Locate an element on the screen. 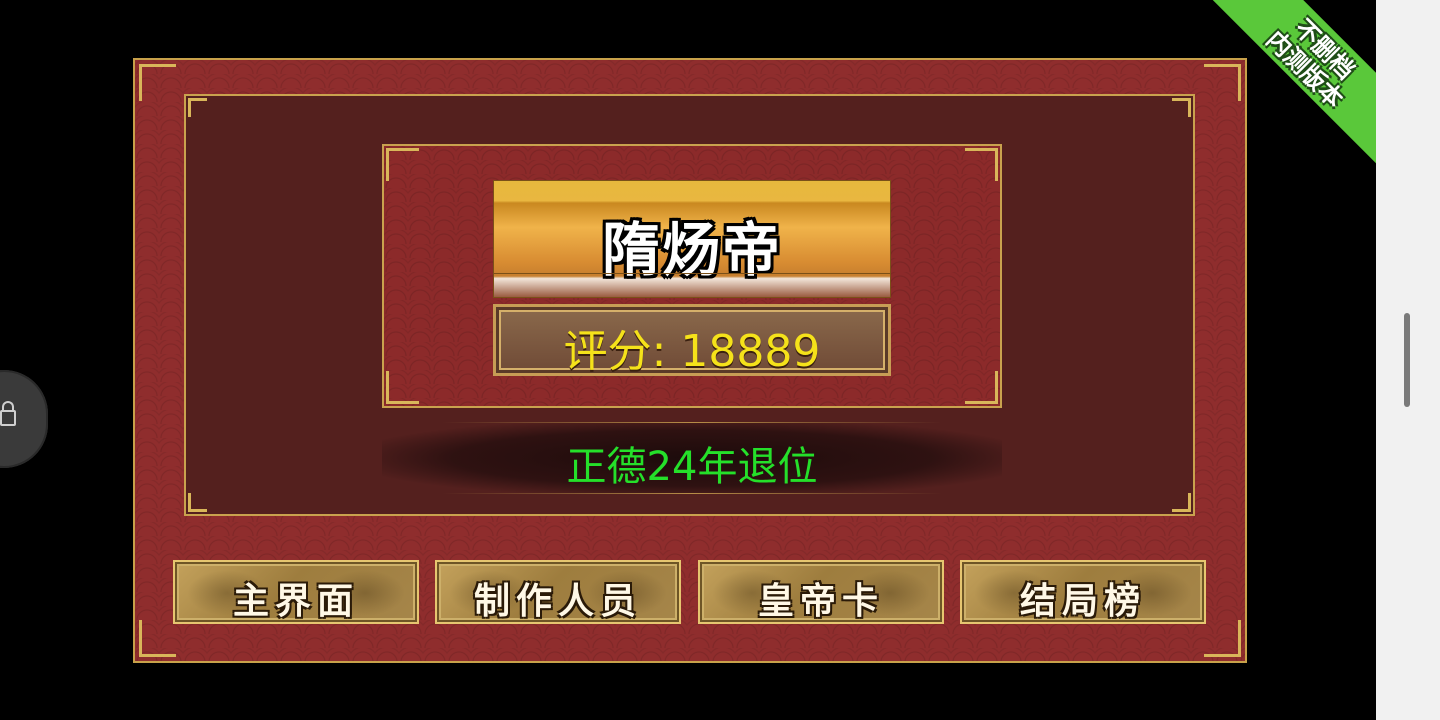 The height and width of the screenshot is (720, 1440). ending-ranking-button: 结局榜 is located at coordinates (1083, 592).